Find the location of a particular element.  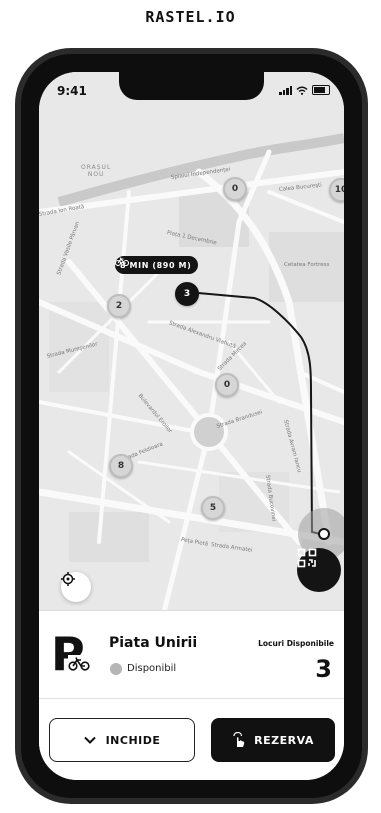

clock: 9:41 is located at coordinates (72, 91).